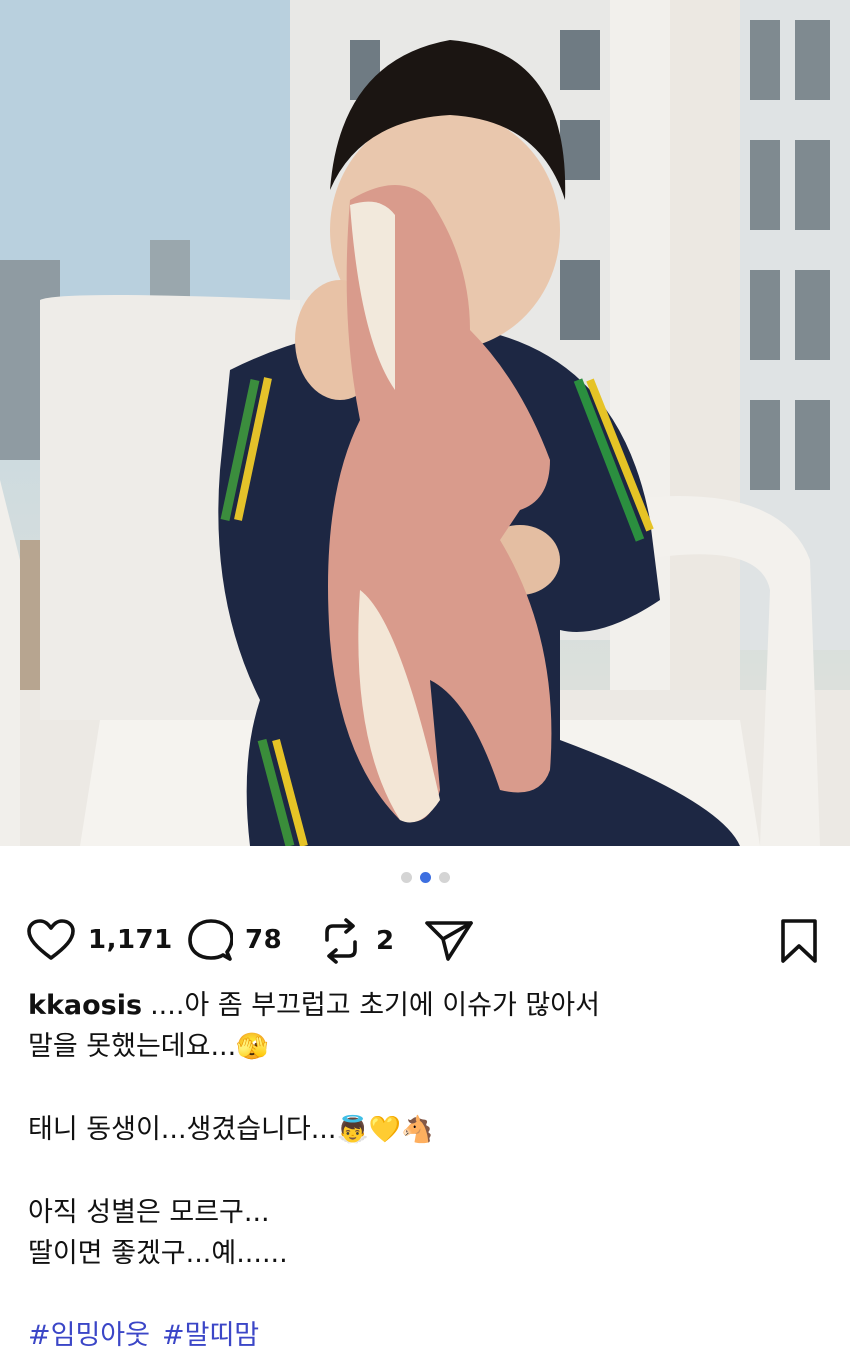  What do you see at coordinates (130, 940) in the screenshot?
I see `like-count: 1,171` at bounding box center [130, 940].